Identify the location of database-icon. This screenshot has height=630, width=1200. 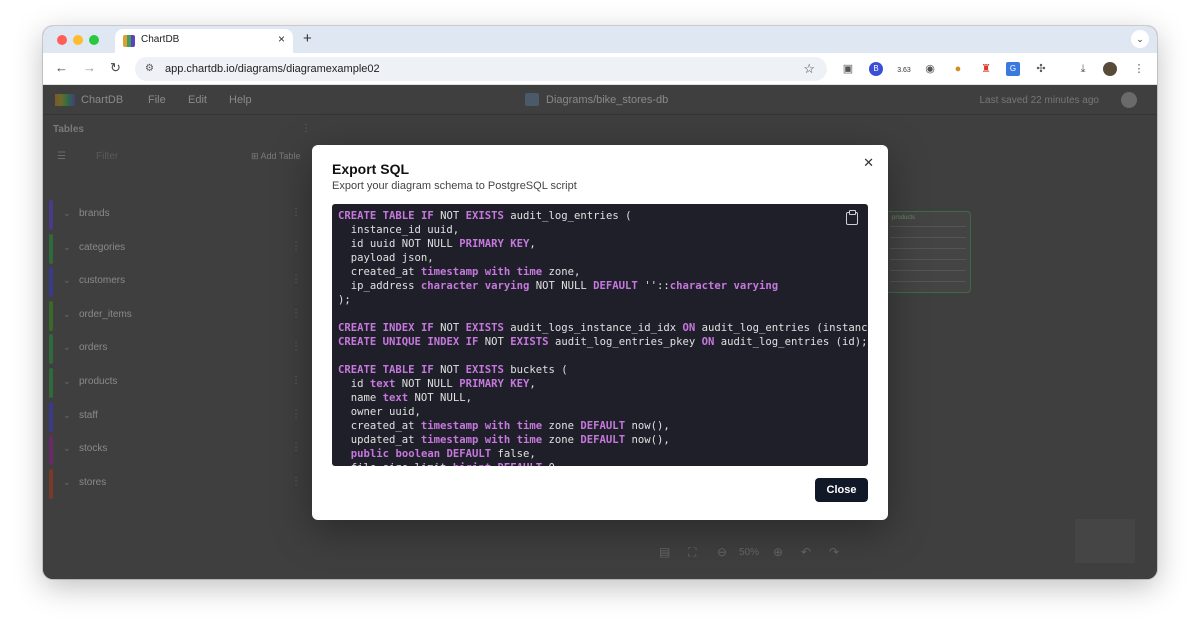
(532, 99).